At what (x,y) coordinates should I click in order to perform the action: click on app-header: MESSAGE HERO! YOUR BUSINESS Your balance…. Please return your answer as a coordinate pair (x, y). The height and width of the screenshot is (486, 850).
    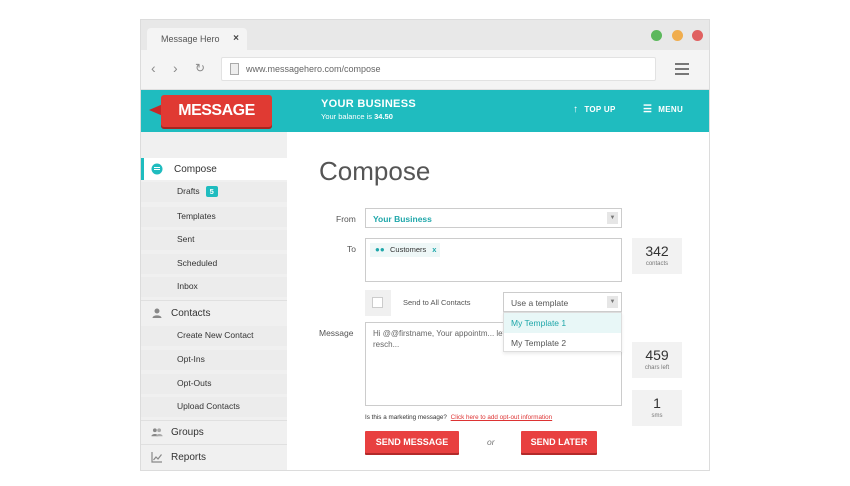
    Looking at the image, I should click on (425, 120).